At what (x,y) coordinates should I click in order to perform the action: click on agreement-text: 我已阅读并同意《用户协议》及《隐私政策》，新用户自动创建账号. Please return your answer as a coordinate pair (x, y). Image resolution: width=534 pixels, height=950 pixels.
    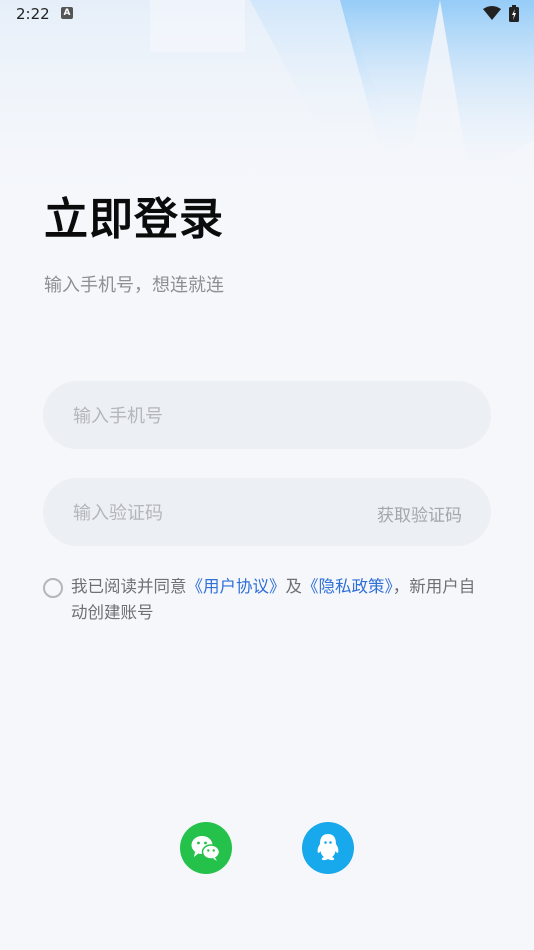
    Looking at the image, I should click on (281, 600).